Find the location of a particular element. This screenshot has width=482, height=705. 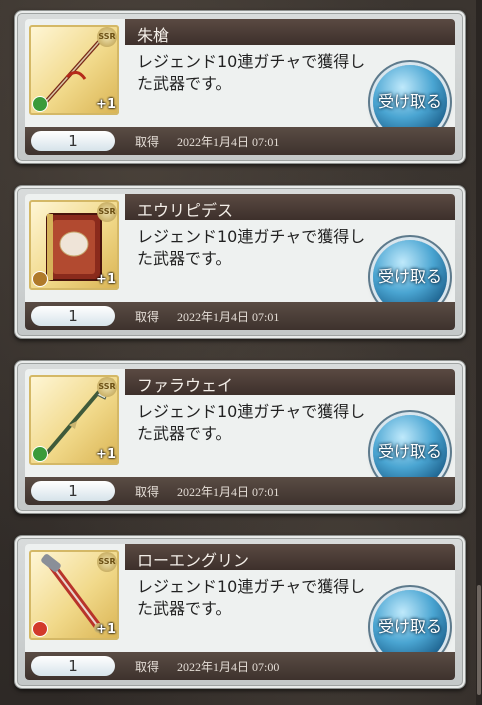

scrollbar is located at coordinates (479, 352).